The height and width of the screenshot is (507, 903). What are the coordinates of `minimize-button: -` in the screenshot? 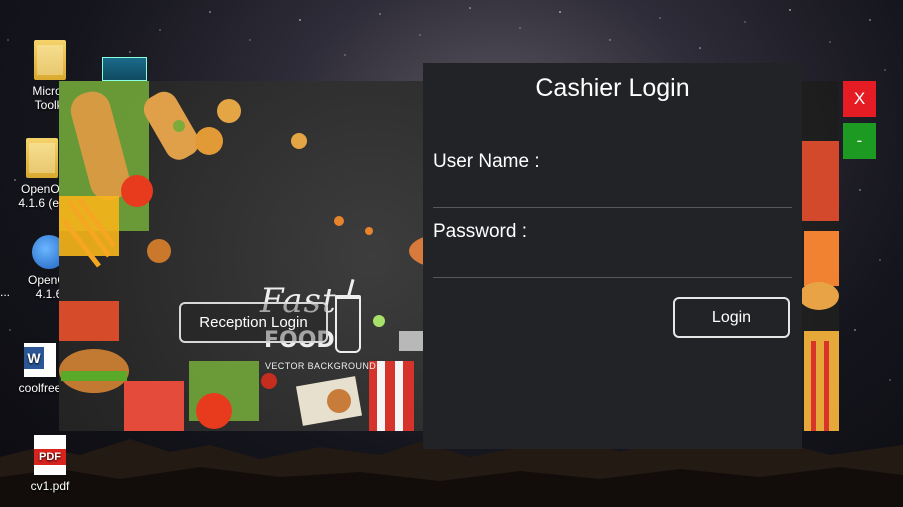 It's located at (859, 141).